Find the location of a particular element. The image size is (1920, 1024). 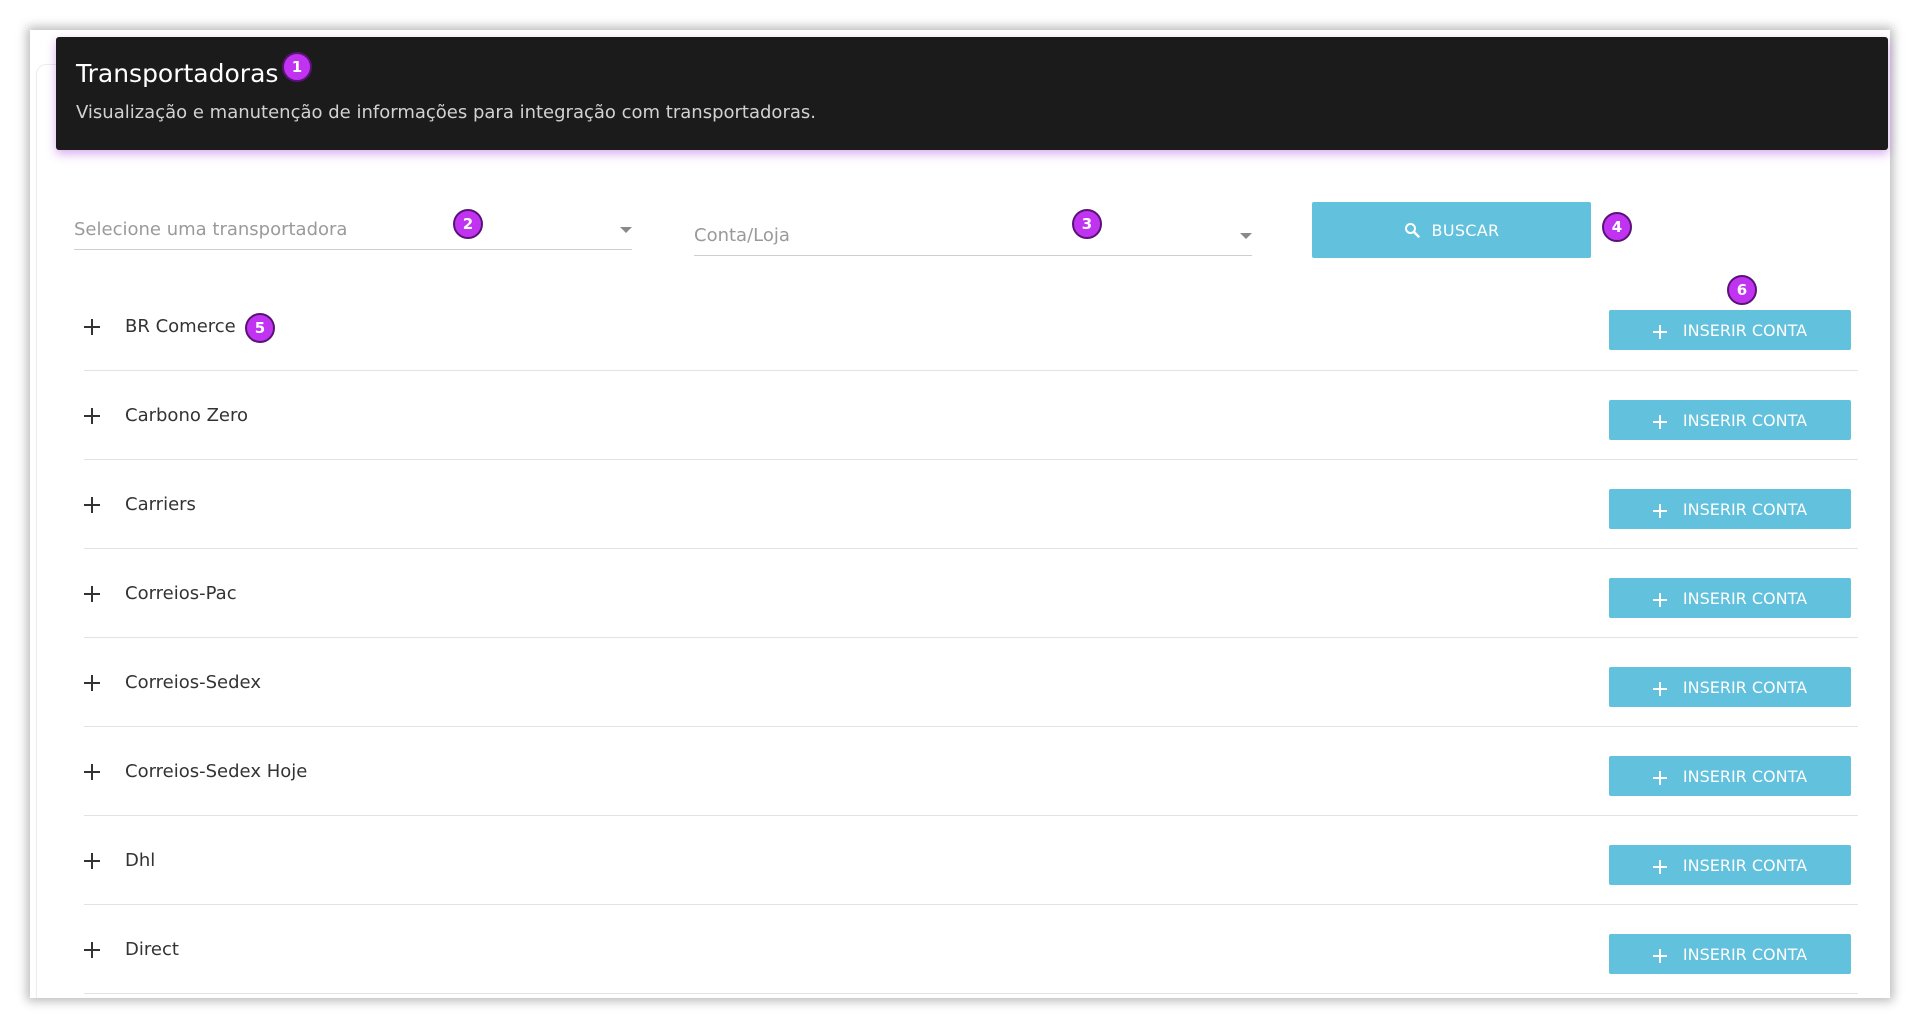

callout-badge-4: 4 is located at coordinates (1617, 227).